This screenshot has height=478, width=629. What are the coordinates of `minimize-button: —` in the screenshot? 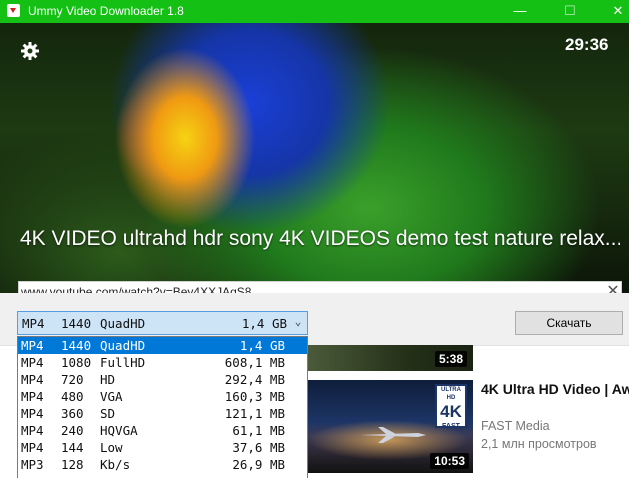 It's located at (520, 11).